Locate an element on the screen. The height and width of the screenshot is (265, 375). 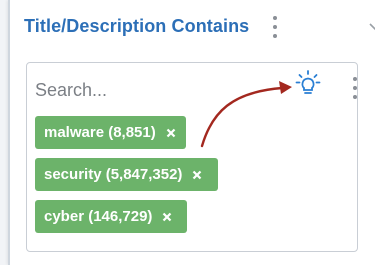
panel-title: Title/Description Contains is located at coordinates (137, 26).